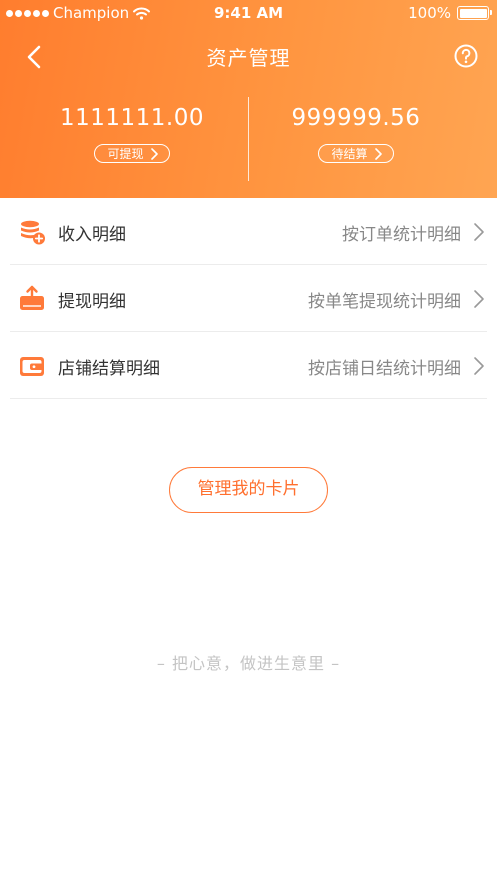 The height and width of the screenshot is (883, 497). What do you see at coordinates (248, 14) in the screenshot?
I see `status-bar: Champion 9:41 AM 100%` at bounding box center [248, 14].